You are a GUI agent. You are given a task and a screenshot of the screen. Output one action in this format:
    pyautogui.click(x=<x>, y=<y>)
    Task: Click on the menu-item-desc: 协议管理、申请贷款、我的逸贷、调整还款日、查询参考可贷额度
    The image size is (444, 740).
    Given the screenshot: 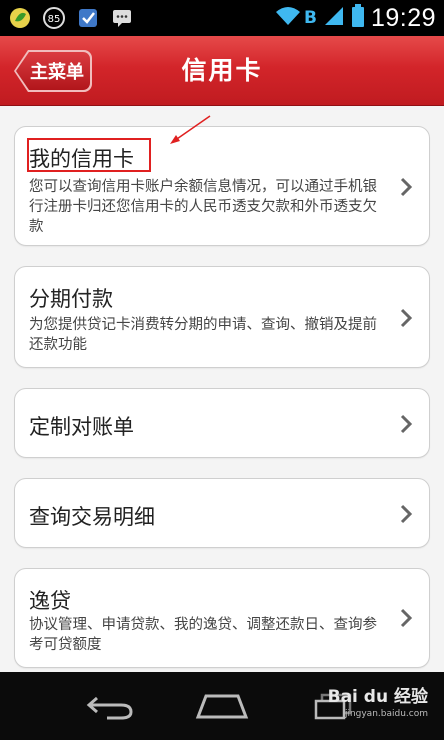 What is the action you would take?
    pyautogui.click(x=203, y=635)
    